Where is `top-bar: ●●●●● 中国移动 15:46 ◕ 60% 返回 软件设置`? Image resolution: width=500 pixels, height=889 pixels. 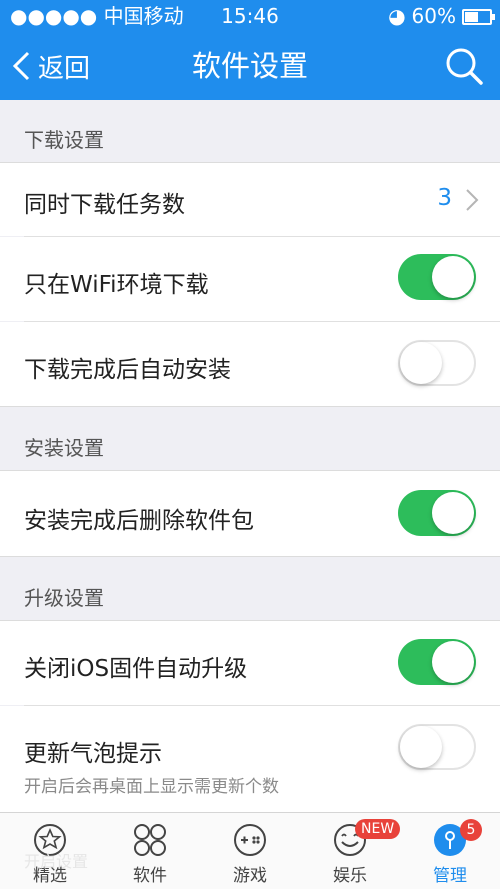
top-bar: ●●●●● 中国移动 15:46 ◕ 60% 返回 软件设置 is located at coordinates (250, 50).